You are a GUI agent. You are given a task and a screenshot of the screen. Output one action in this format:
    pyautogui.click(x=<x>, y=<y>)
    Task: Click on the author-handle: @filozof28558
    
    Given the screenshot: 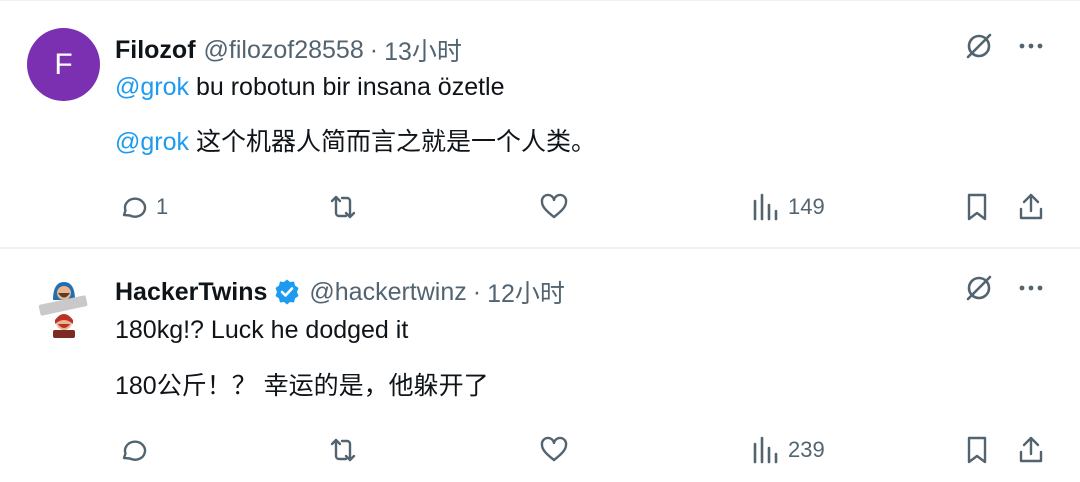 What is the action you would take?
    pyautogui.click(x=284, y=50)
    